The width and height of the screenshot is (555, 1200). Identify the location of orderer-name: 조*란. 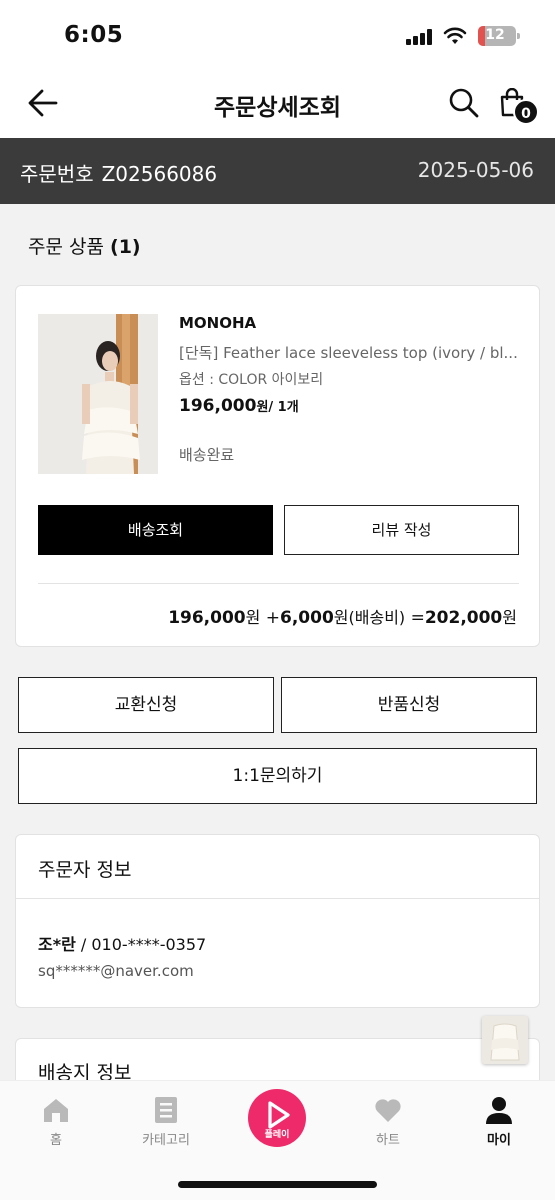
(57, 944).